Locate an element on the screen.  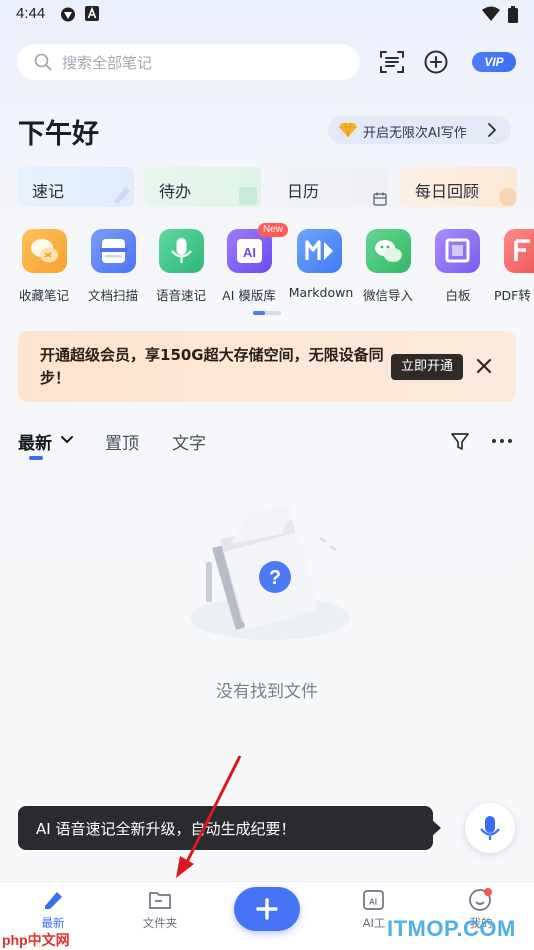
chevron-right-icon is located at coordinates (492, 130).